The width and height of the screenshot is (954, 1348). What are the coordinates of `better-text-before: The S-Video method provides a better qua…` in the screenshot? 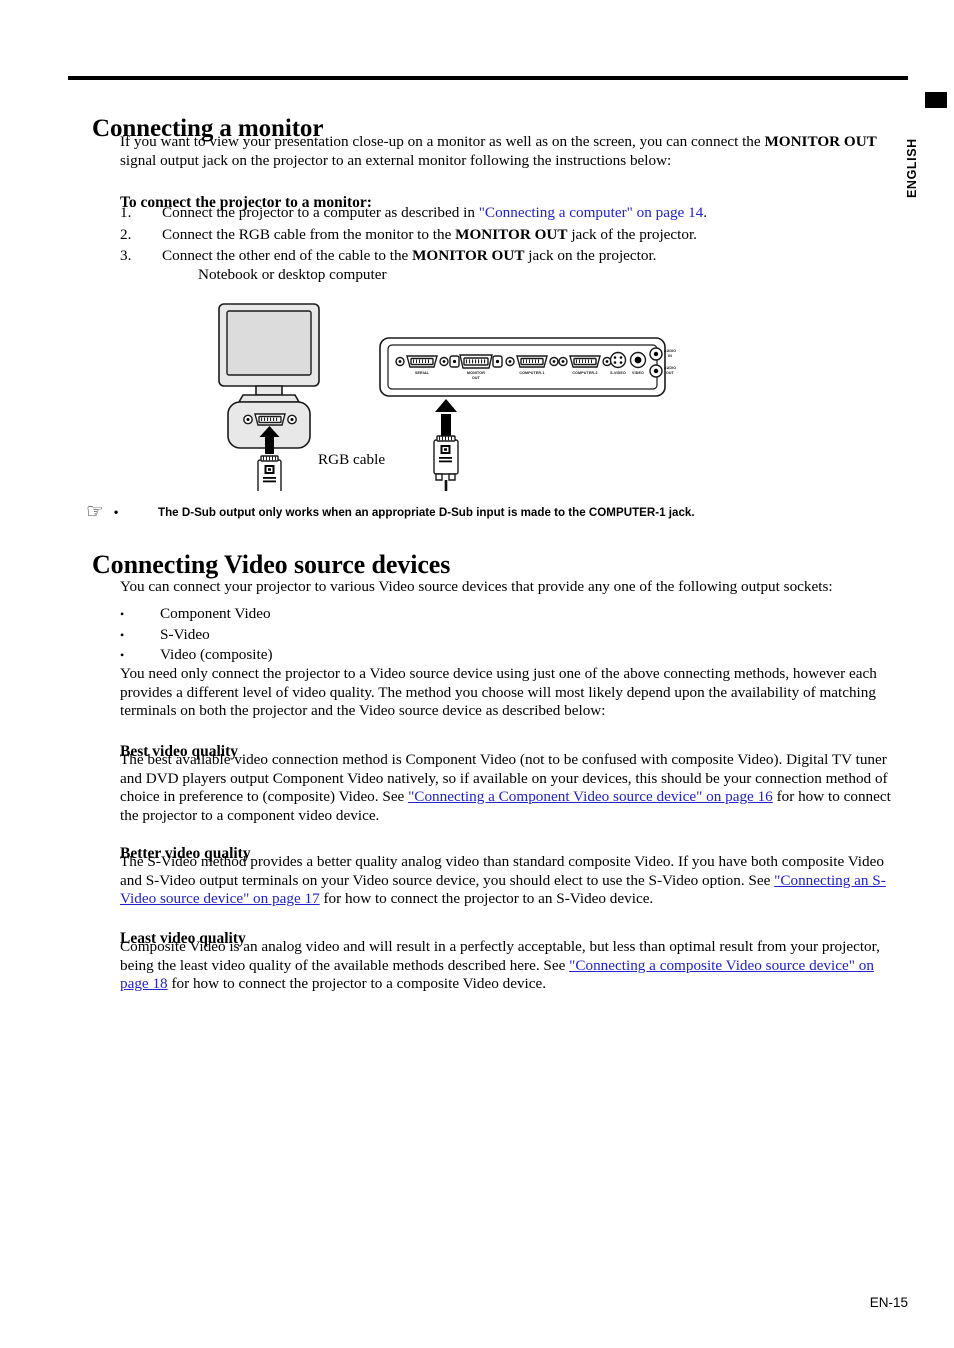 It's located at (502, 871).